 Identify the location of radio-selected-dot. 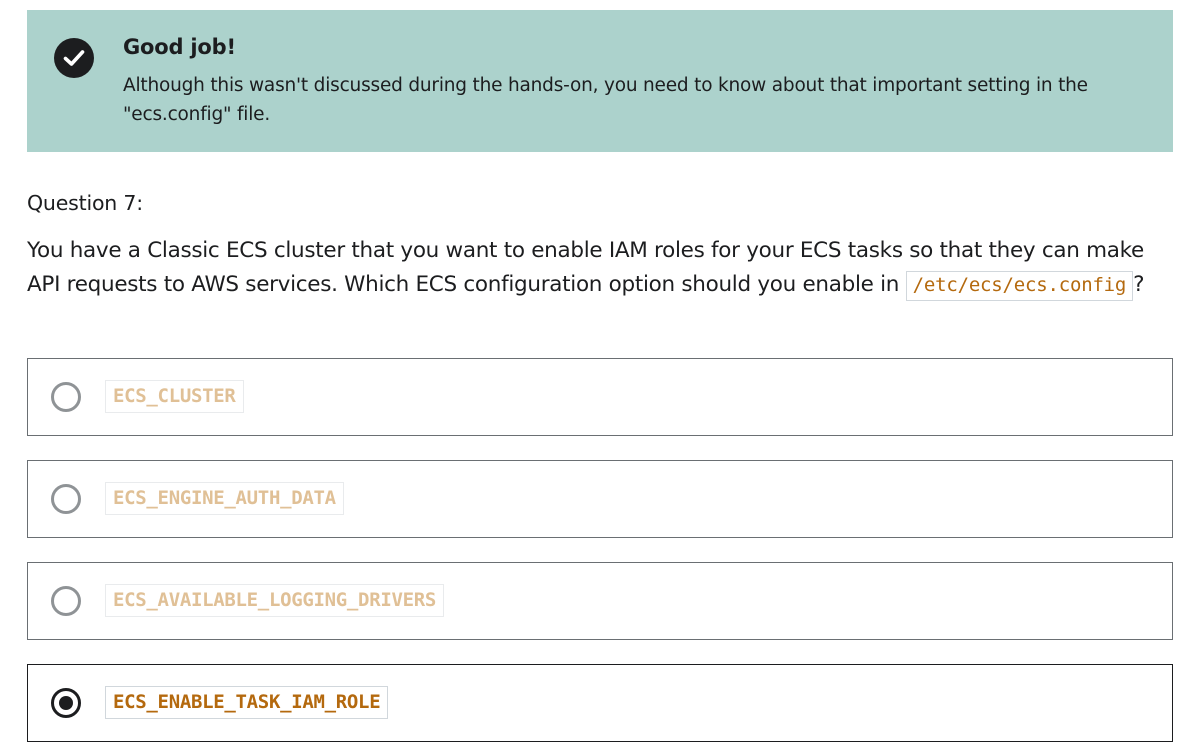
(66, 703).